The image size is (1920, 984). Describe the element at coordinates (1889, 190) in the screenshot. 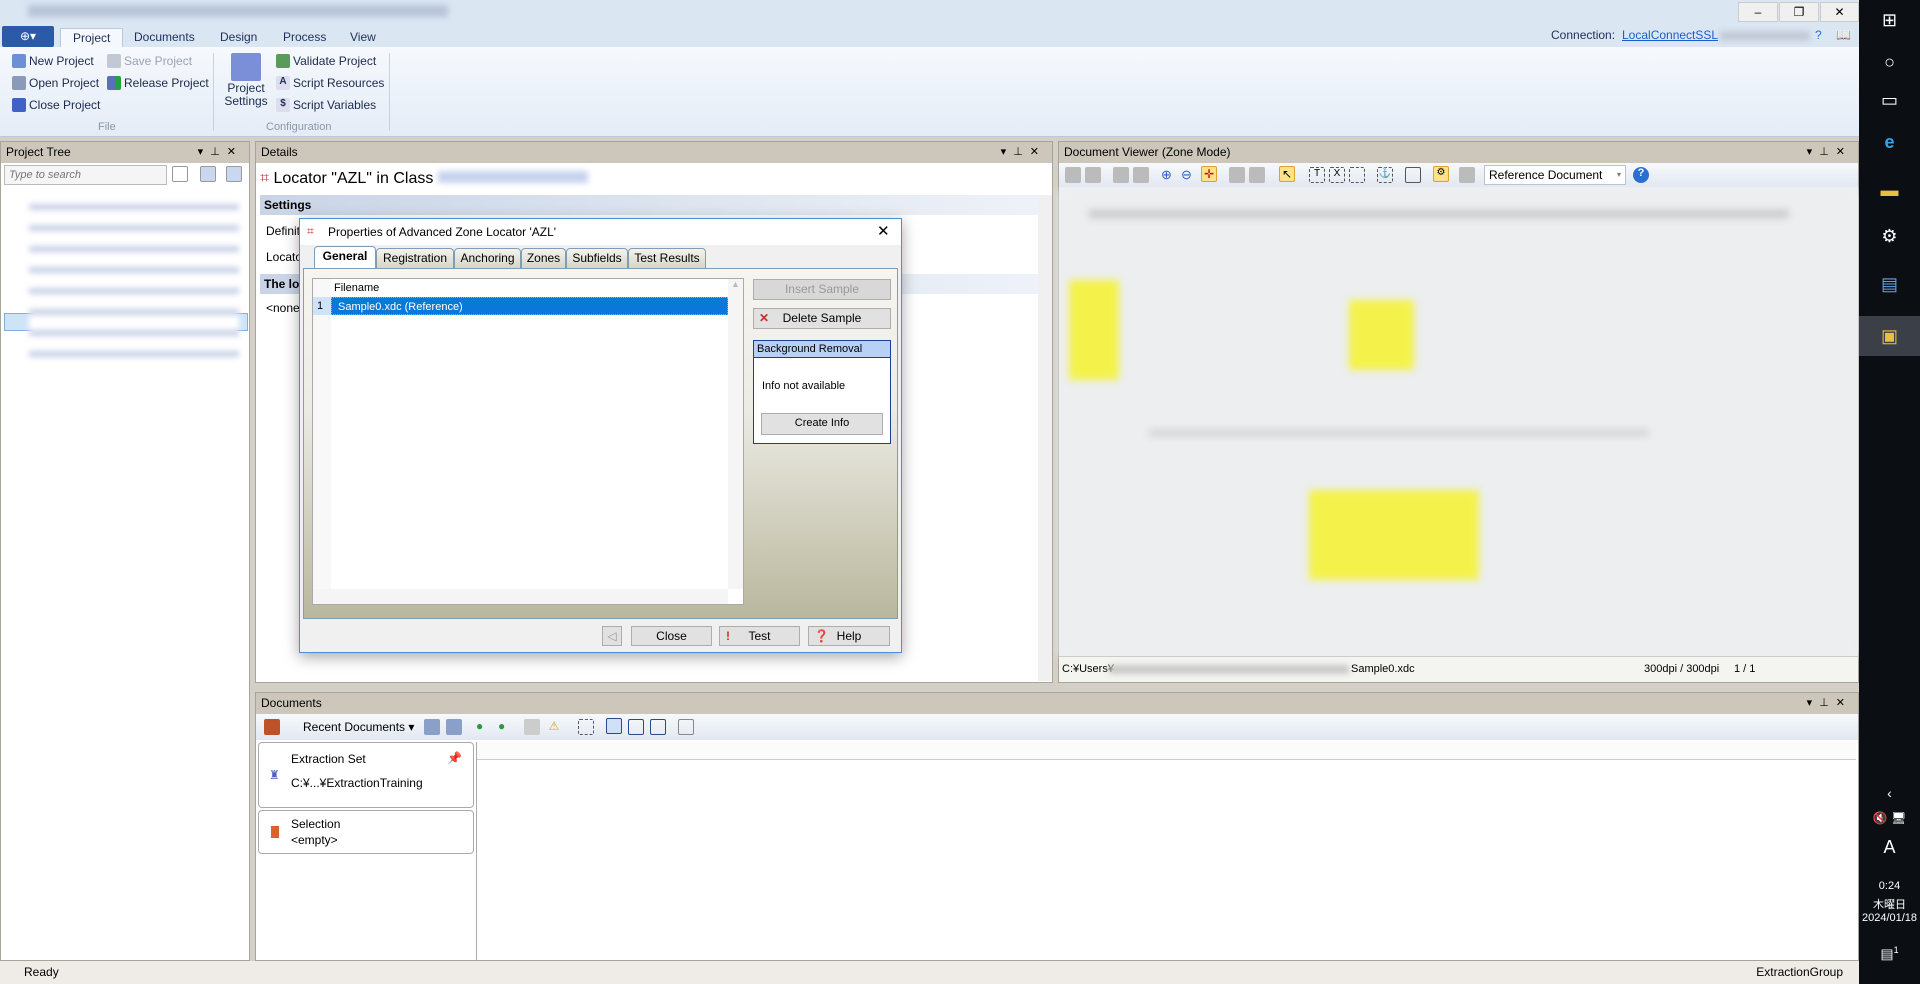

I see `file-explorer-icon: ▬` at that location.